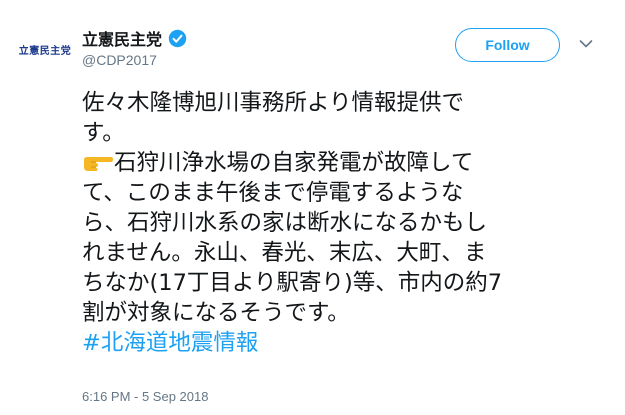 This screenshot has width=625, height=415. Describe the element at coordinates (177, 38) in the screenshot. I see `verified-badge-icon` at that location.